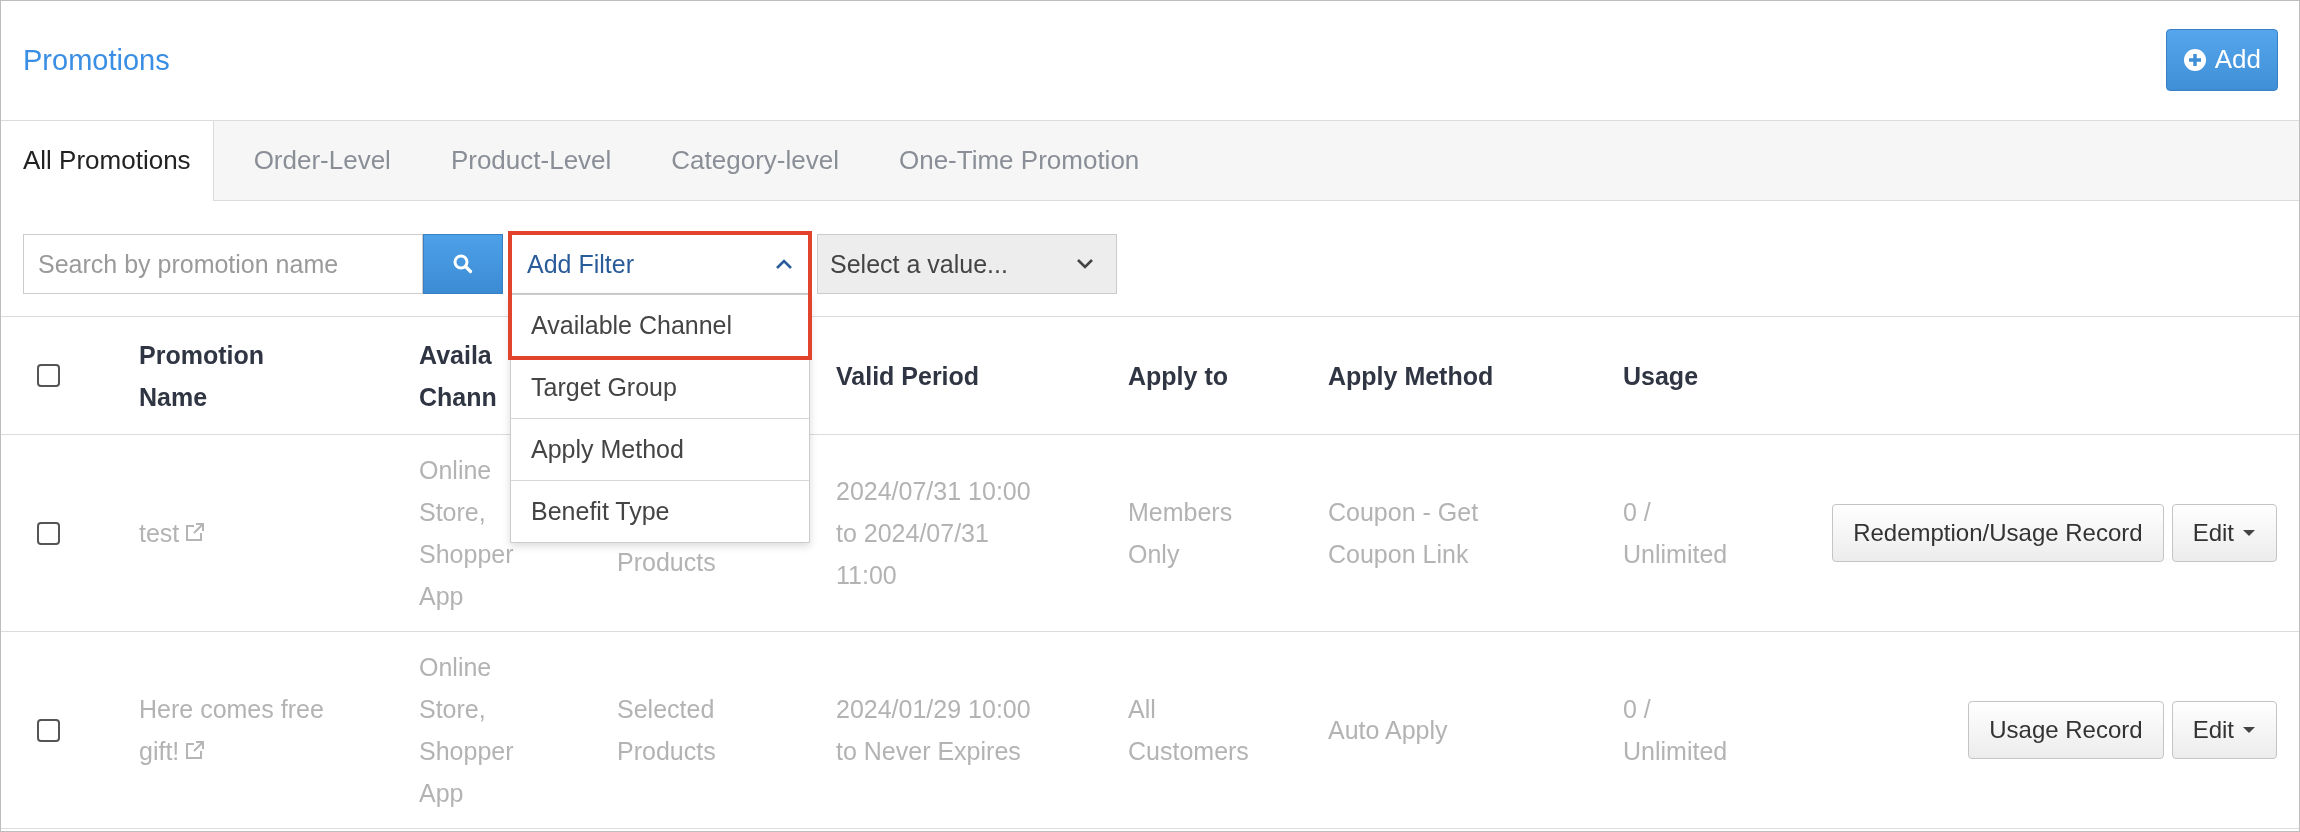 The image size is (2300, 832). I want to click on column-header: Apply Method, so click(1475, 376).